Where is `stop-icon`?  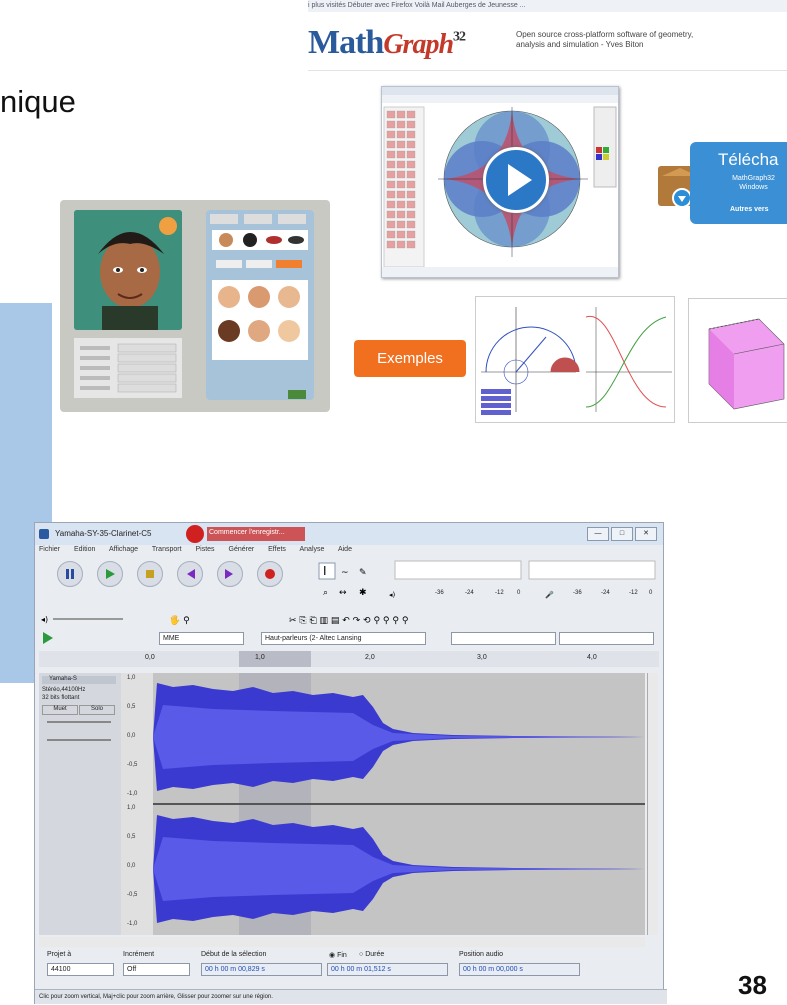
stop-icon is located at coordinates (150, 574).